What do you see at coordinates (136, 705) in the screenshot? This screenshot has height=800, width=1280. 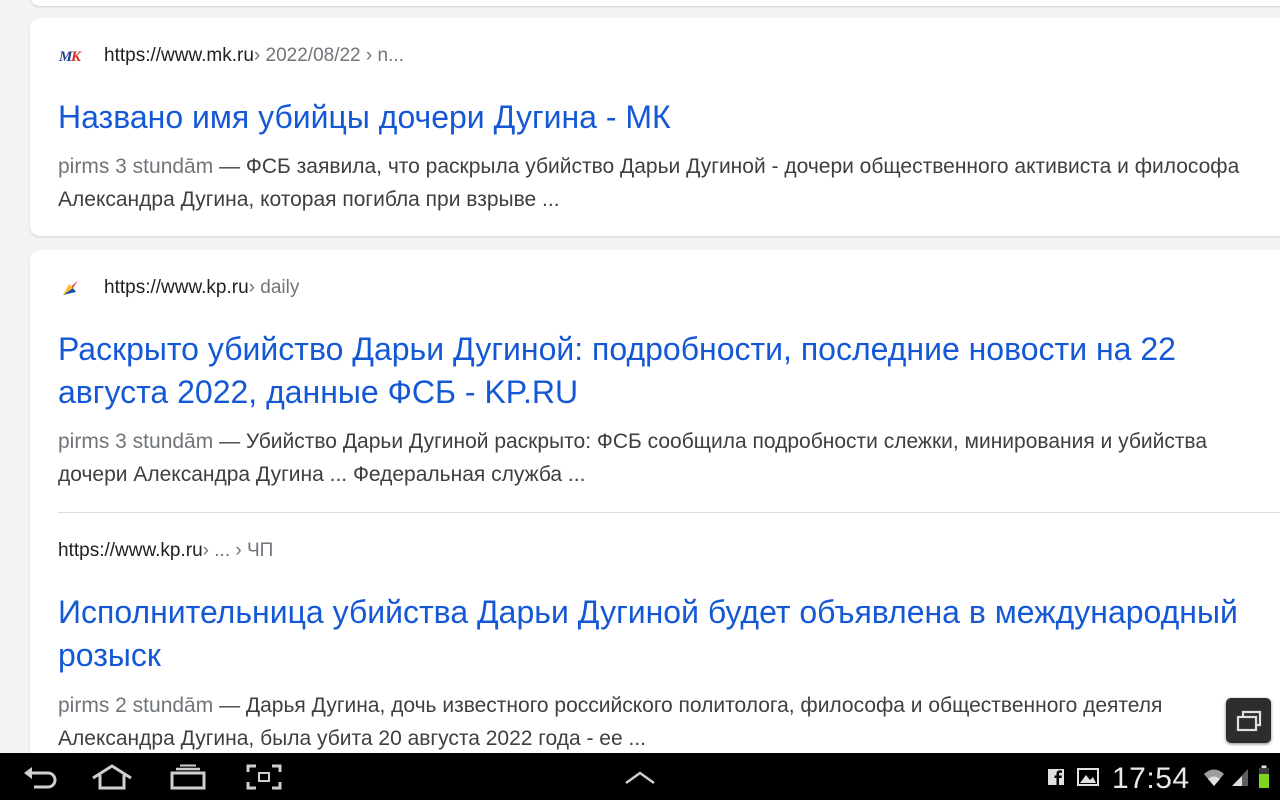 I see `result-age: pirms 2 stundām` at bounding box center [136, 705].